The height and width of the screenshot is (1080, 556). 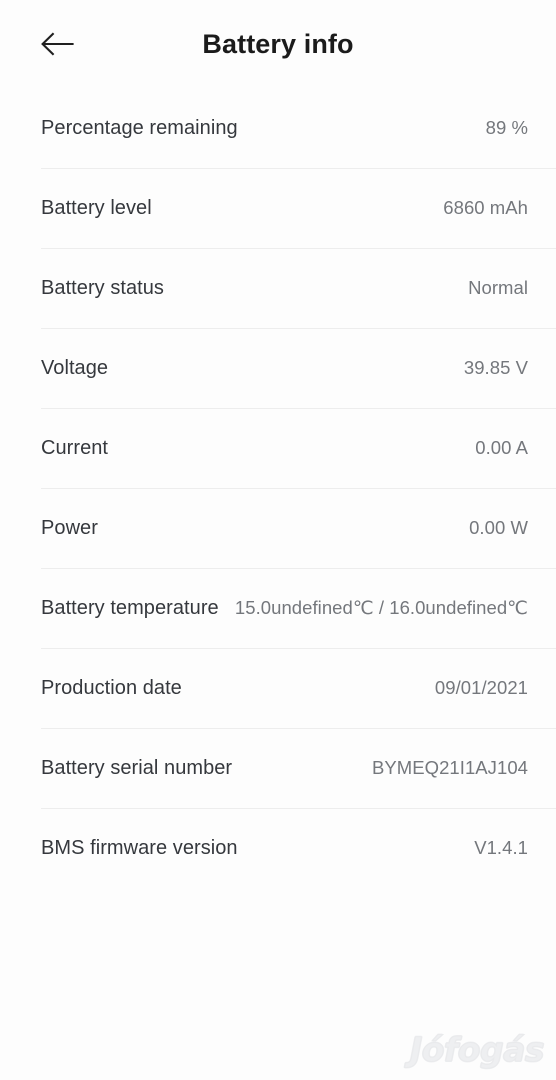 What do you see at coordinates (381, 607) in the screenshot?
I see `row-value-battery-temperature: 15.0undefined℃ / 16.0undefined℃` at bounding box center [381, 607].